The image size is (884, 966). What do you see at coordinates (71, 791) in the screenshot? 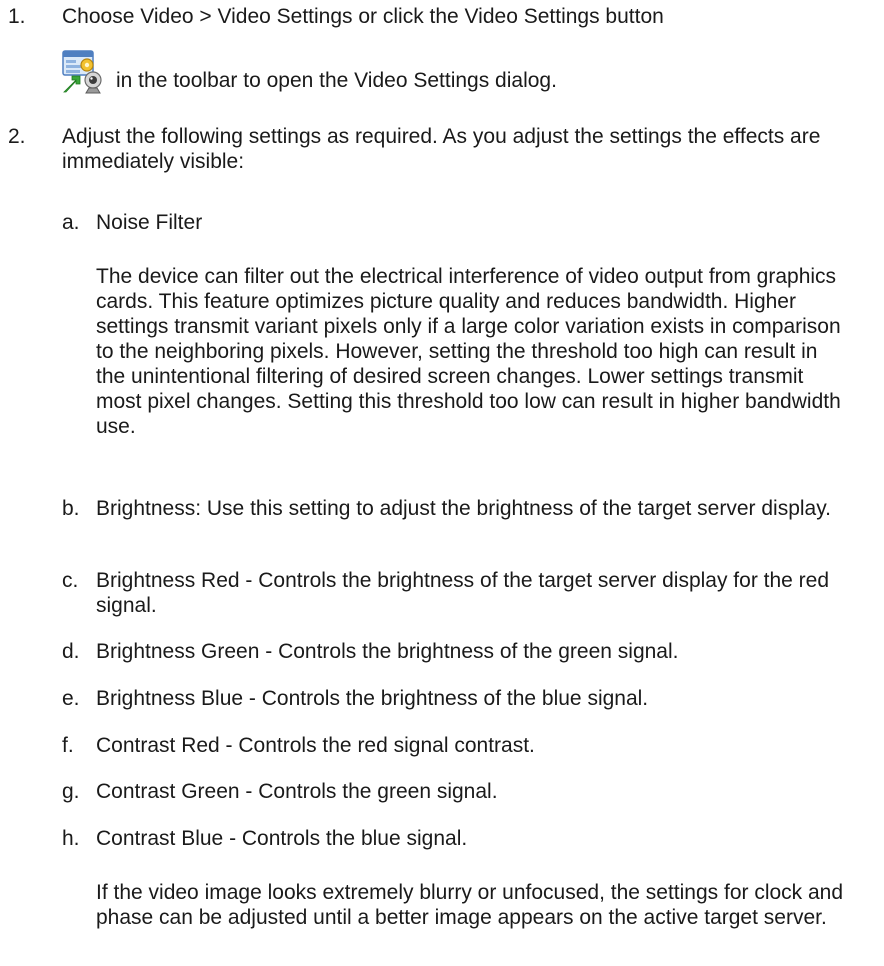
I see `substep-letter: g.` at bounding box center [71, 791].